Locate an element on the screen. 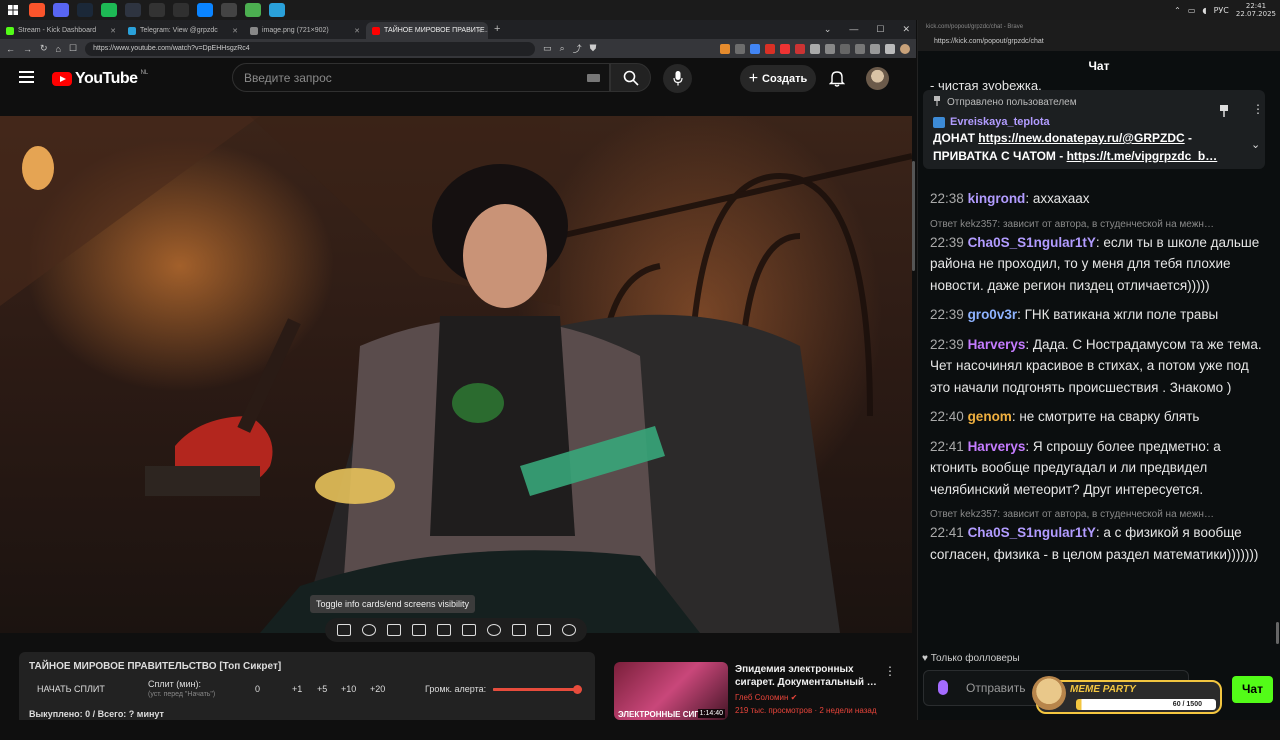 The image size is (1280, 740). bookmark-icon: ☐ is located at coordinates (73, 48).